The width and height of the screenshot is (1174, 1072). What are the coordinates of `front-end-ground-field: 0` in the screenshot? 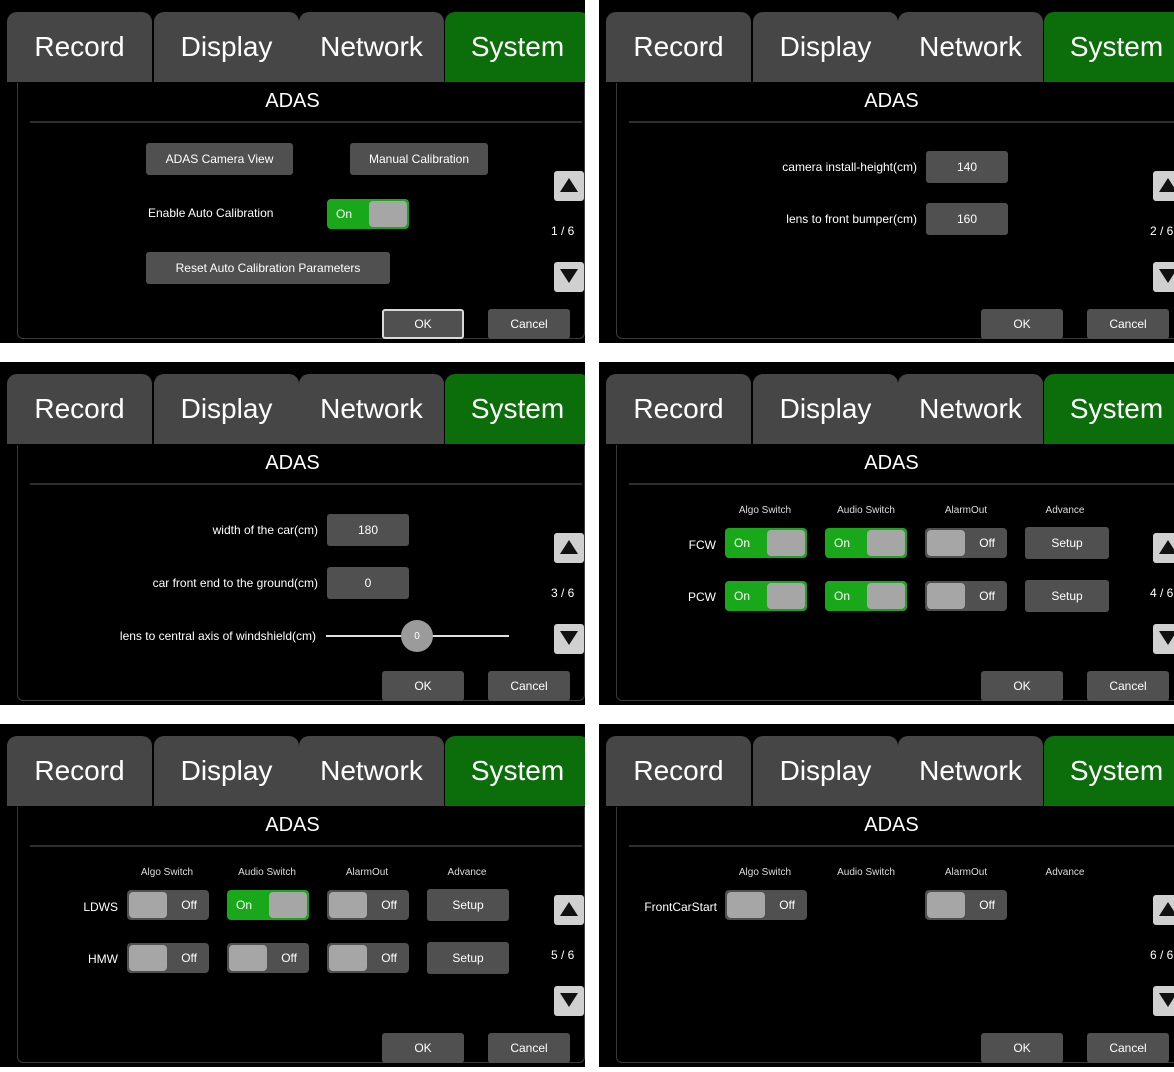 It's located at (368, 583).